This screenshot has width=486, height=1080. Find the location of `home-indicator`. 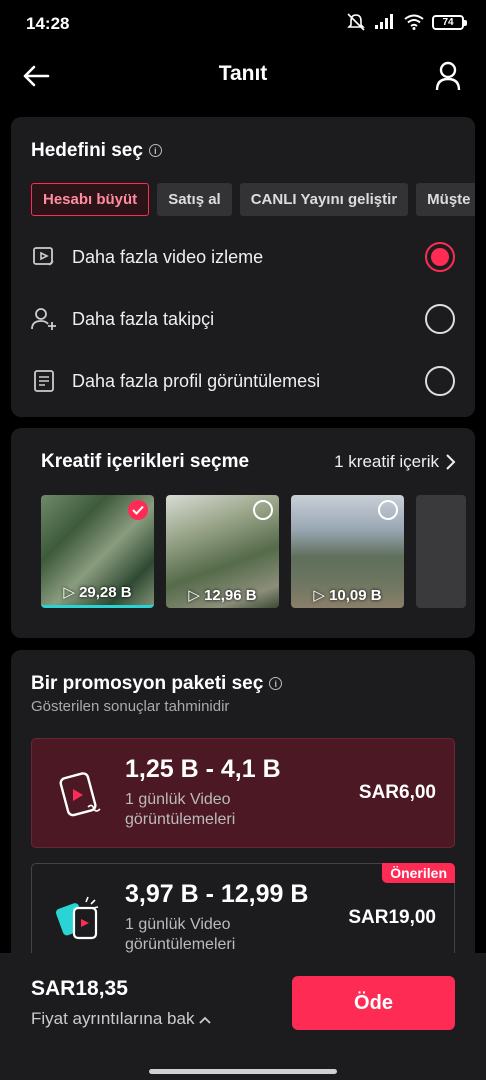

home-indicator is located at coordinates (243, 1071).